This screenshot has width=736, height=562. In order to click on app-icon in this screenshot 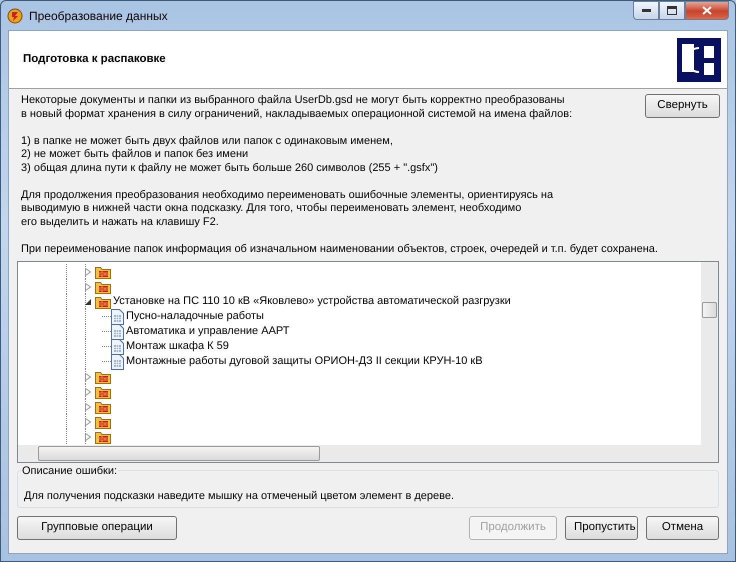, I will do `click(15, 16)`.